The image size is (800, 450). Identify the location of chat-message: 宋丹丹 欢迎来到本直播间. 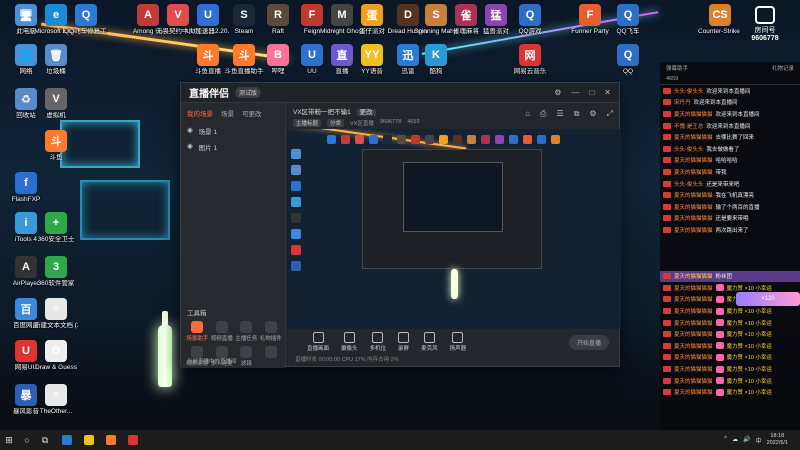
(730, 103).